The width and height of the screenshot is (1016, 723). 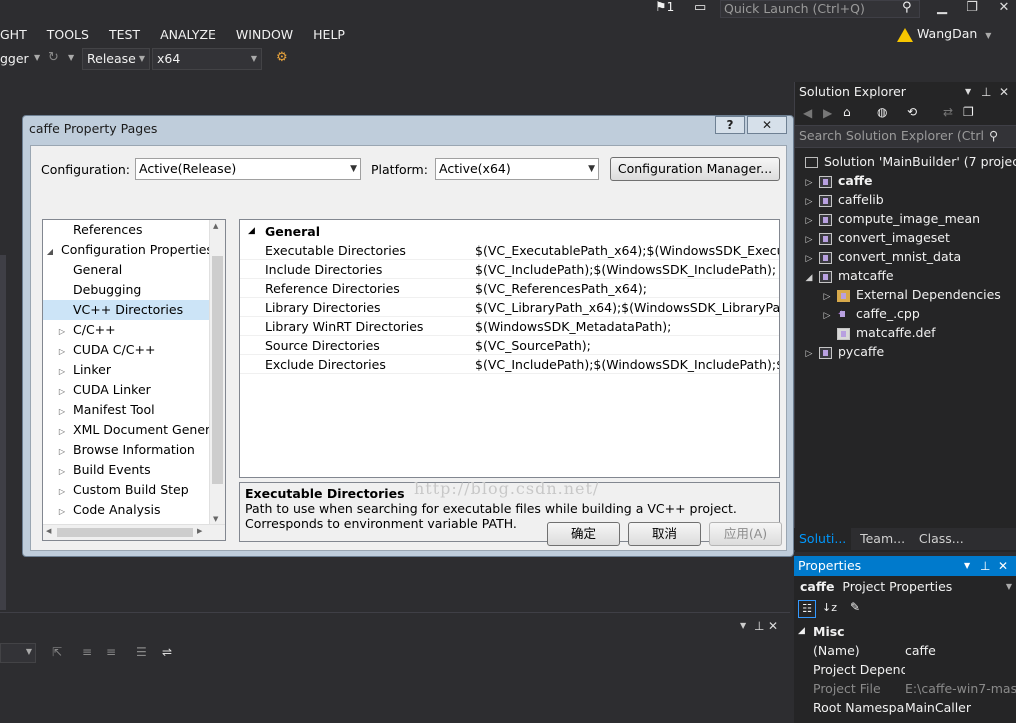 I want to click on solution-tree-item: ▷ compute_image_mean, so click(x=892, y=218).